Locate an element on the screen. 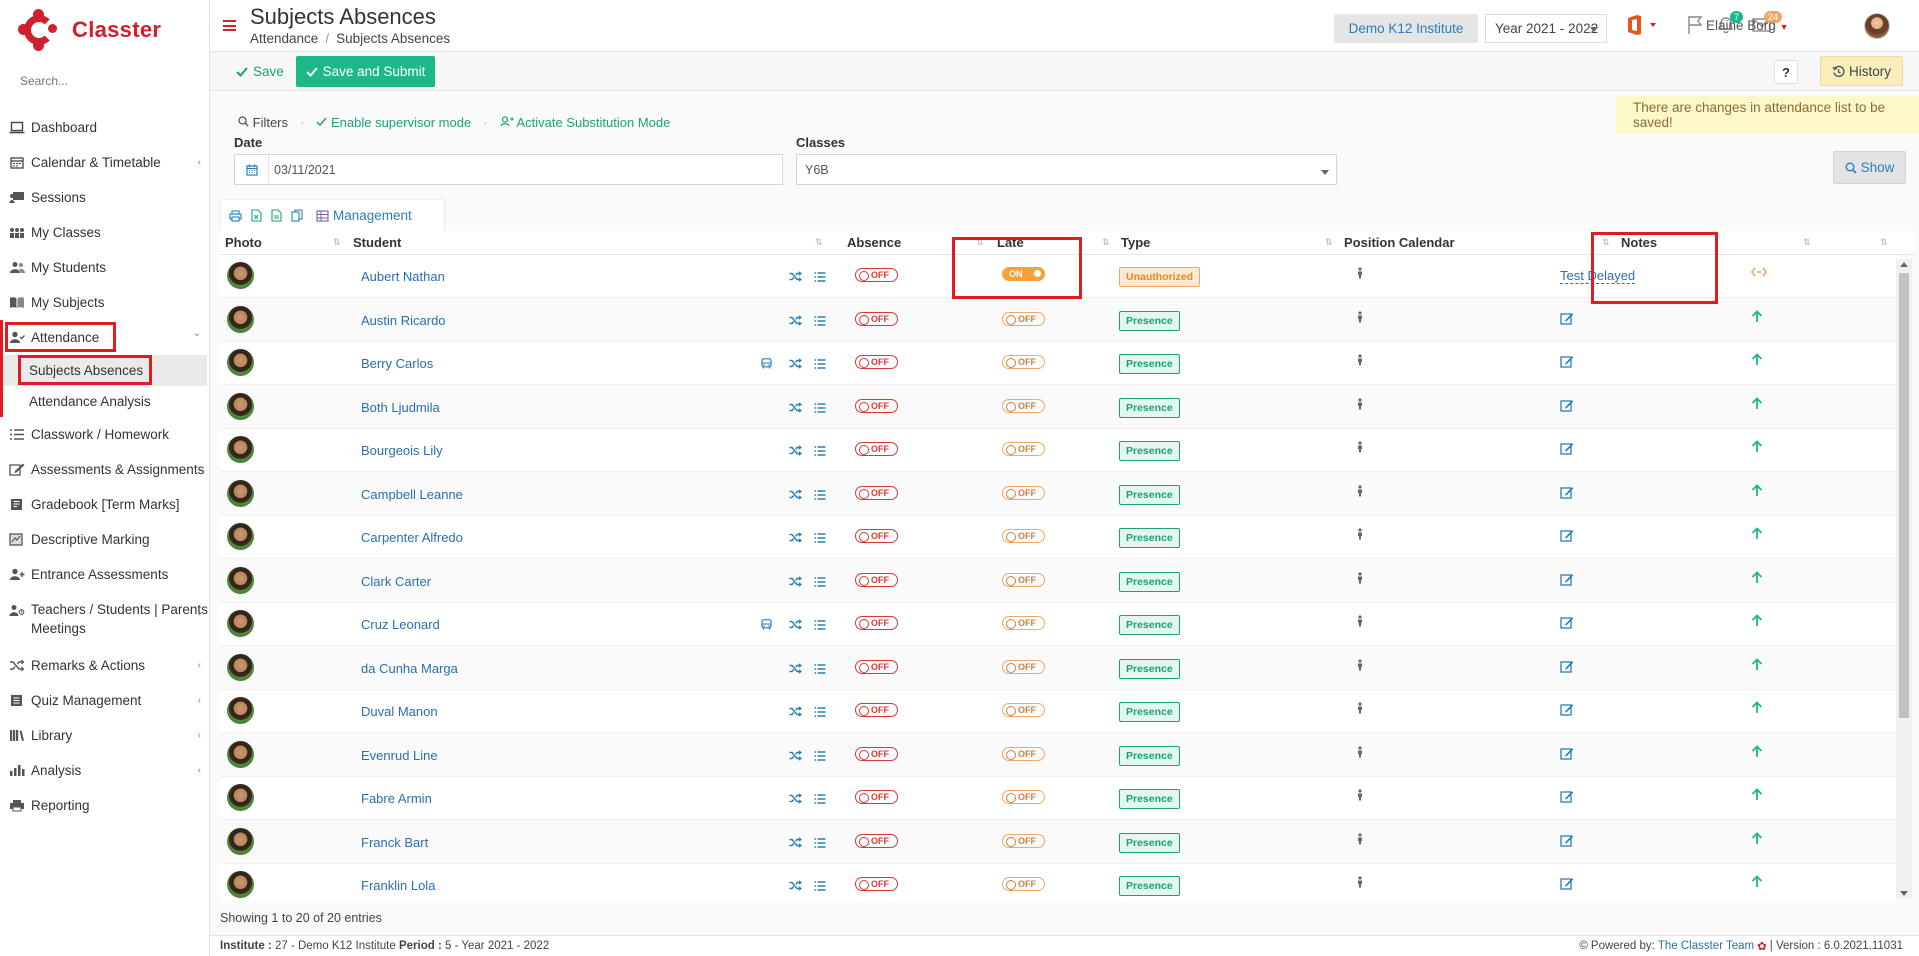  chevron-down-icon: ⌄ is located at coordinates (197, 333).